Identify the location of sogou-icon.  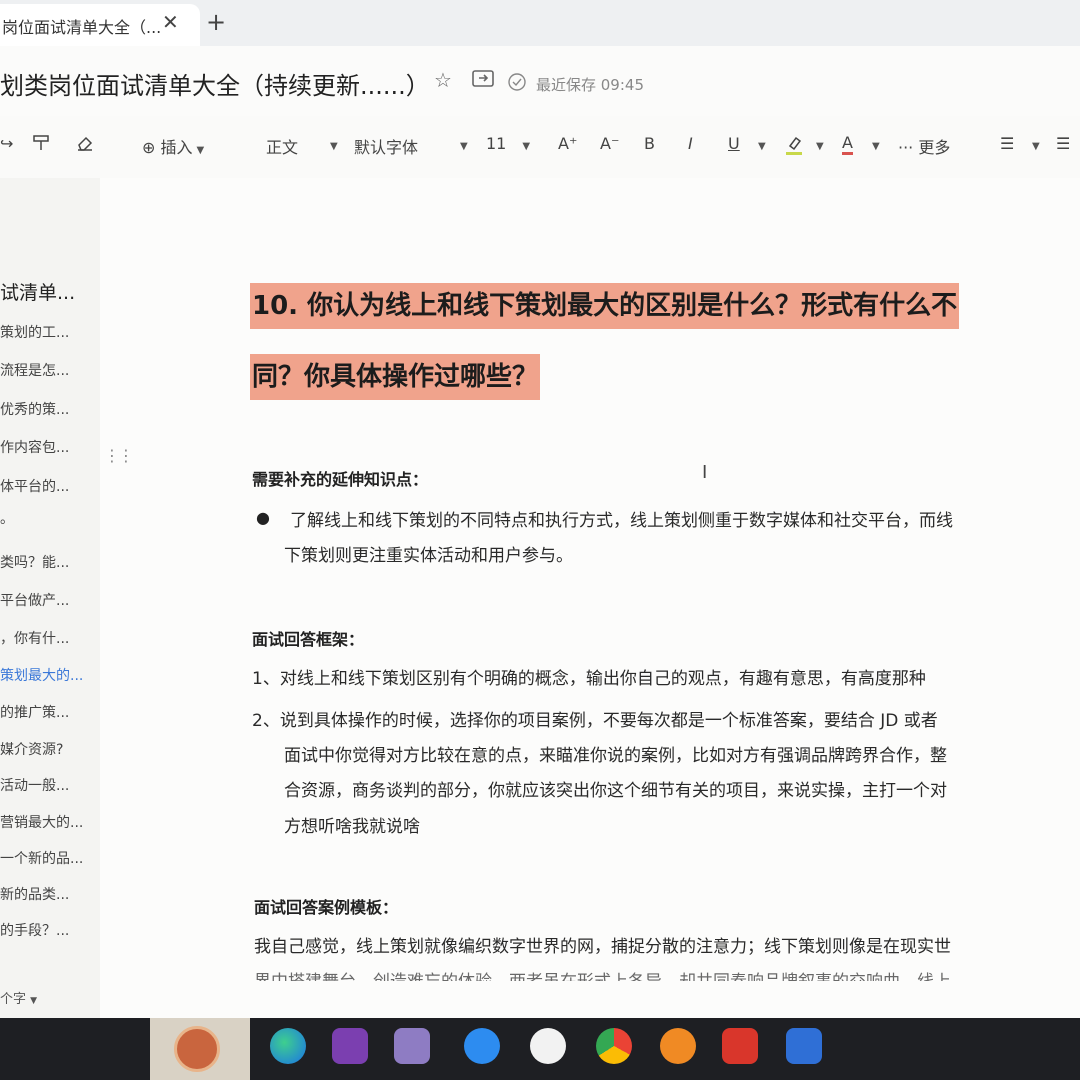
(482, 1046).